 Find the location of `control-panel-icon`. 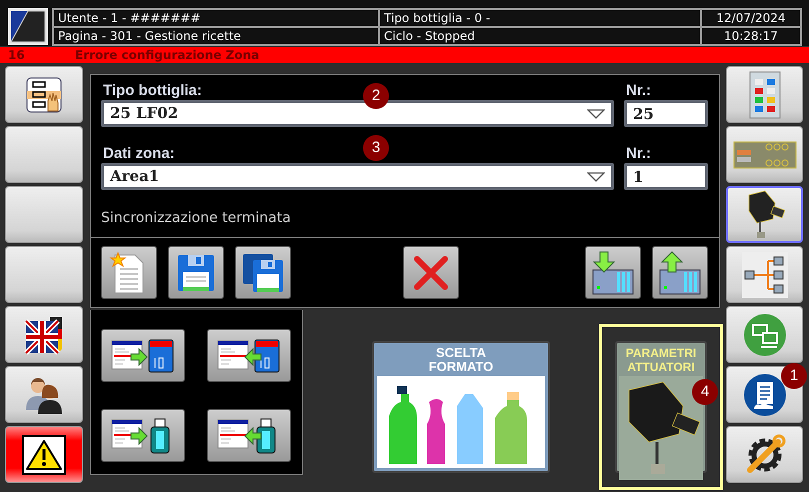

control-panel-icon is located at coordinates (765, 94).